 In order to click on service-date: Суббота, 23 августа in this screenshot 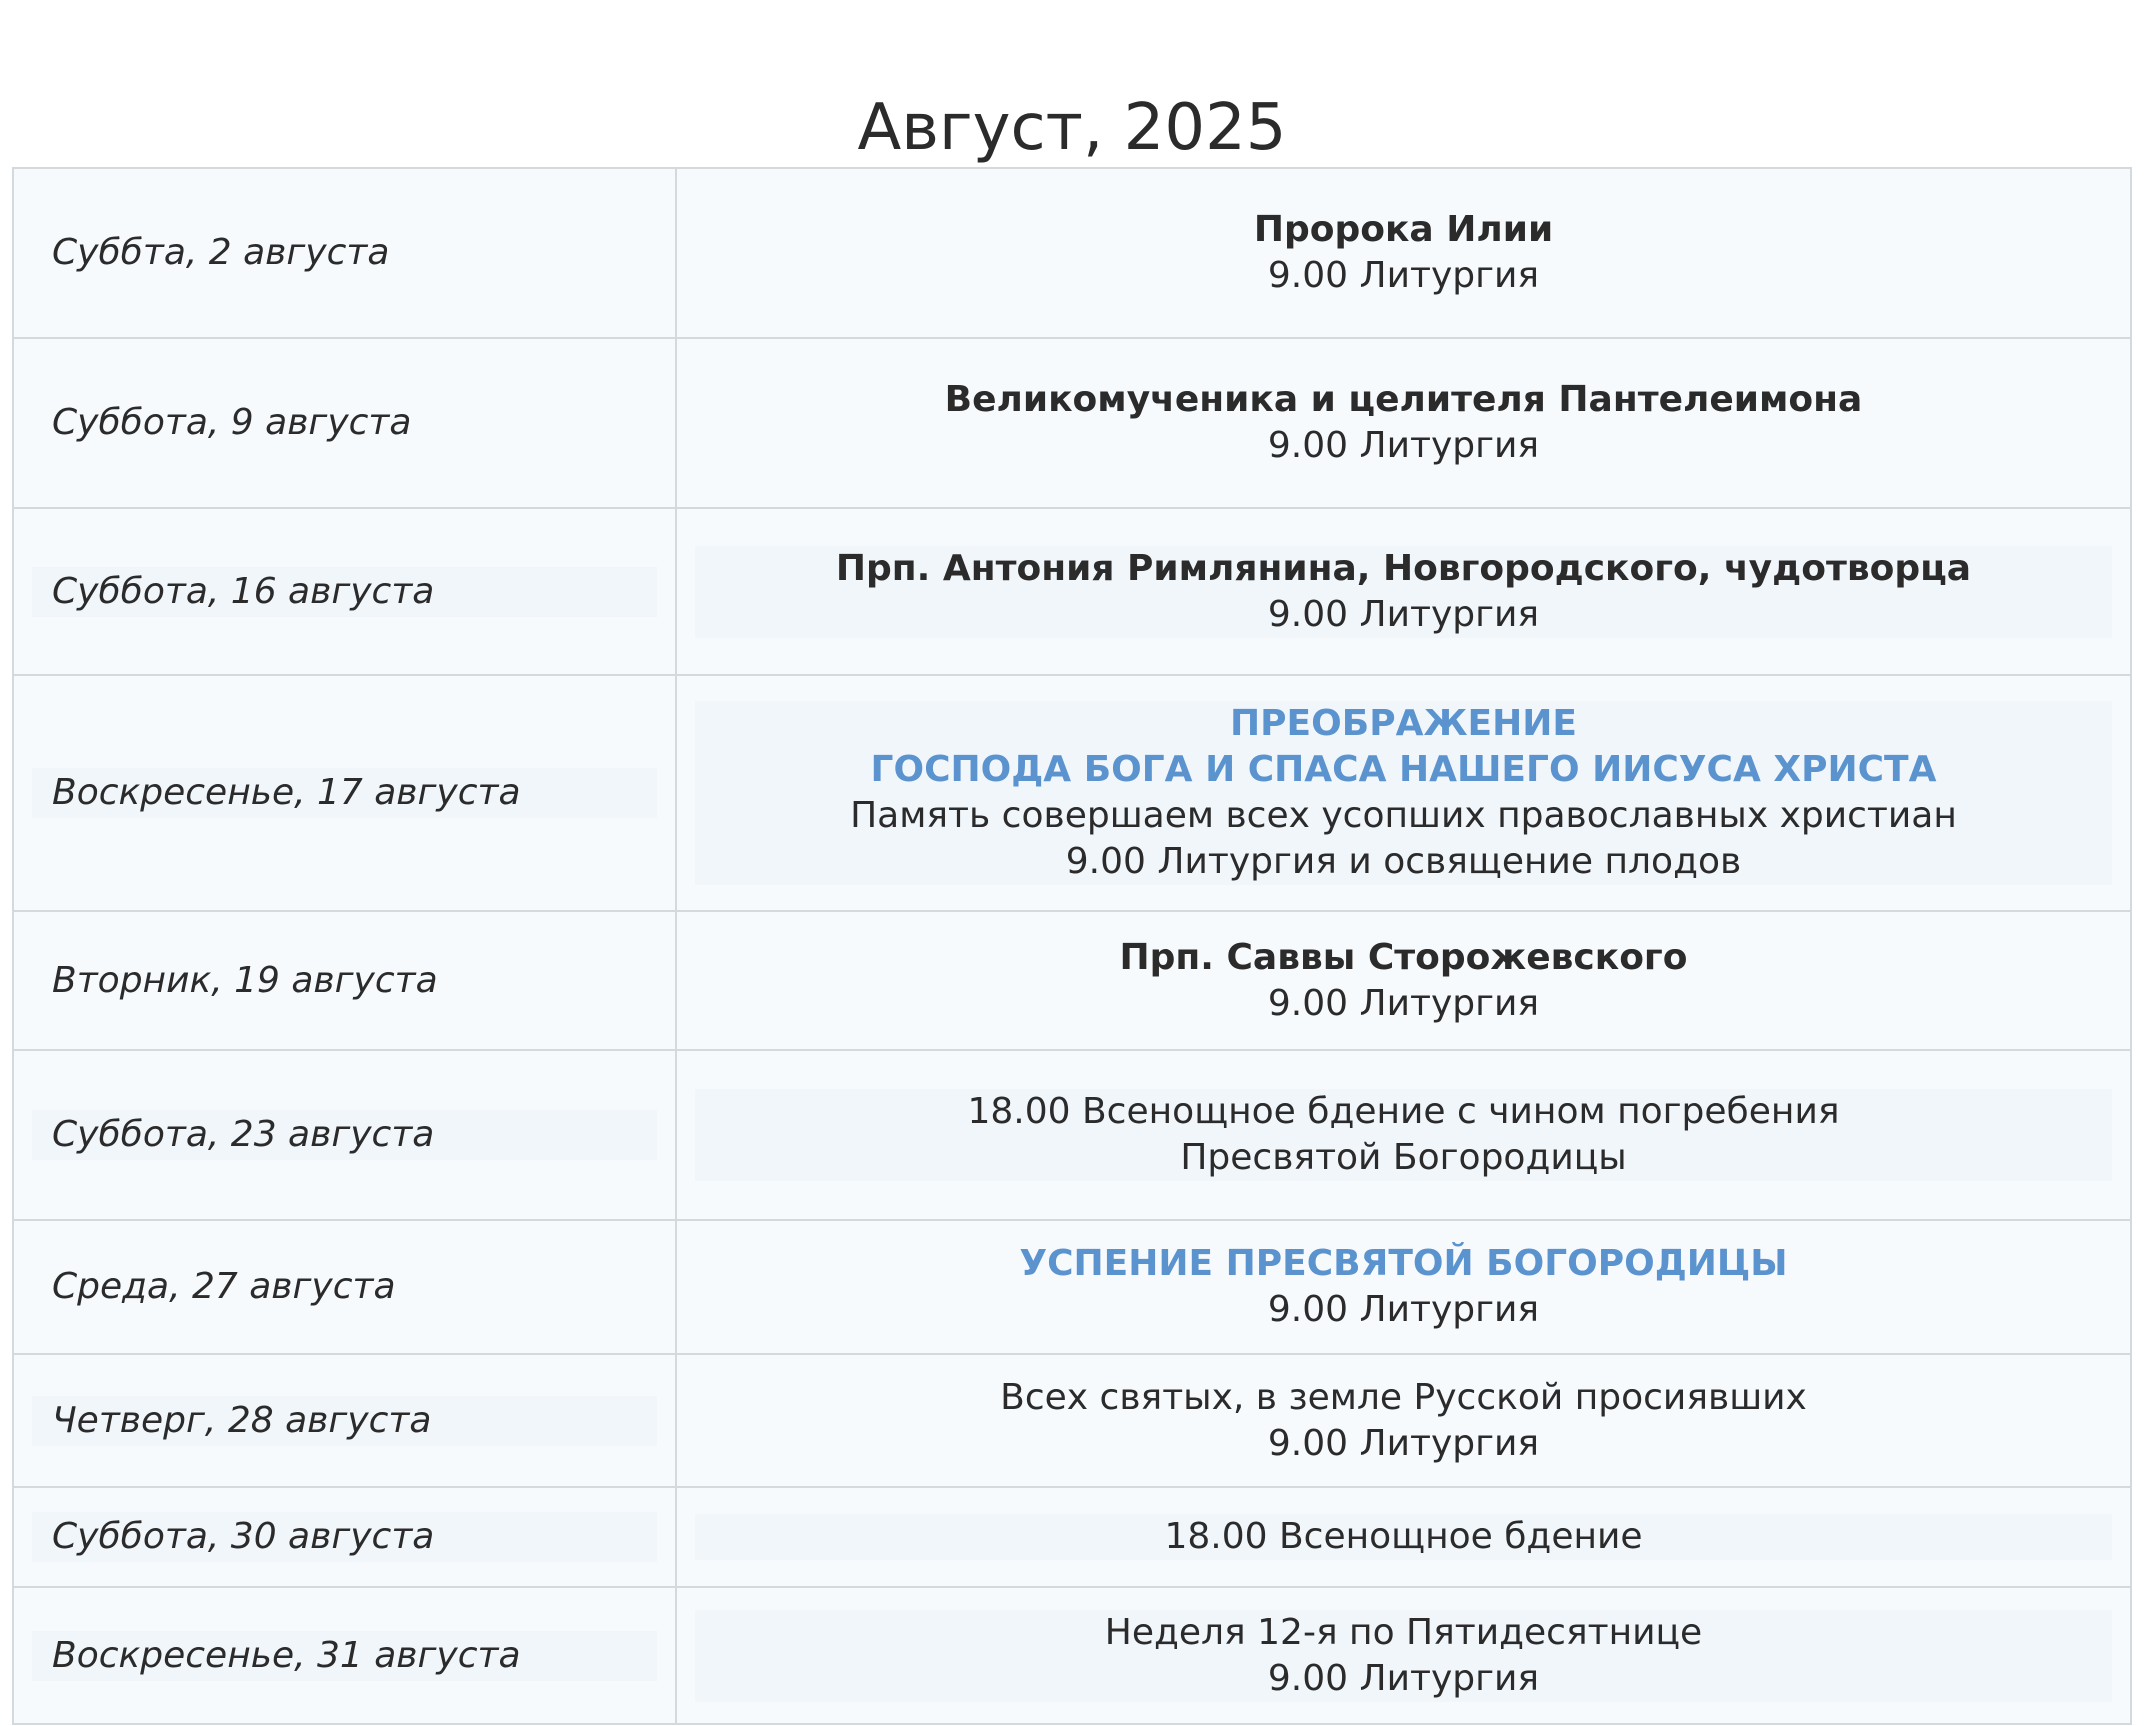, I will do `click(344, 1135)`.